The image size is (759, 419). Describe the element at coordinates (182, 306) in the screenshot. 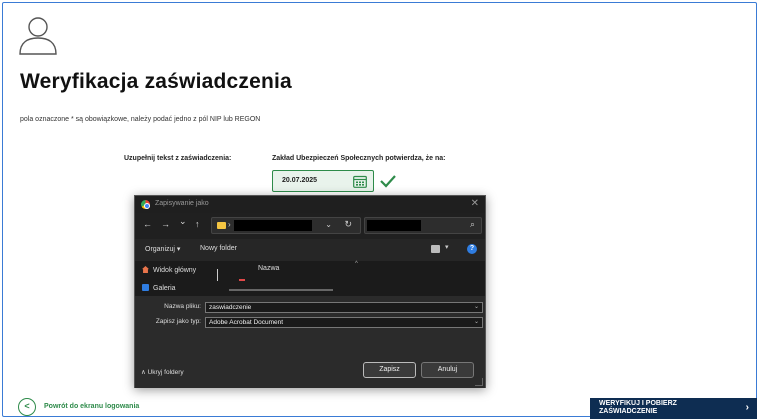

I see `filename-label: Nazwa pliku:` at that location.